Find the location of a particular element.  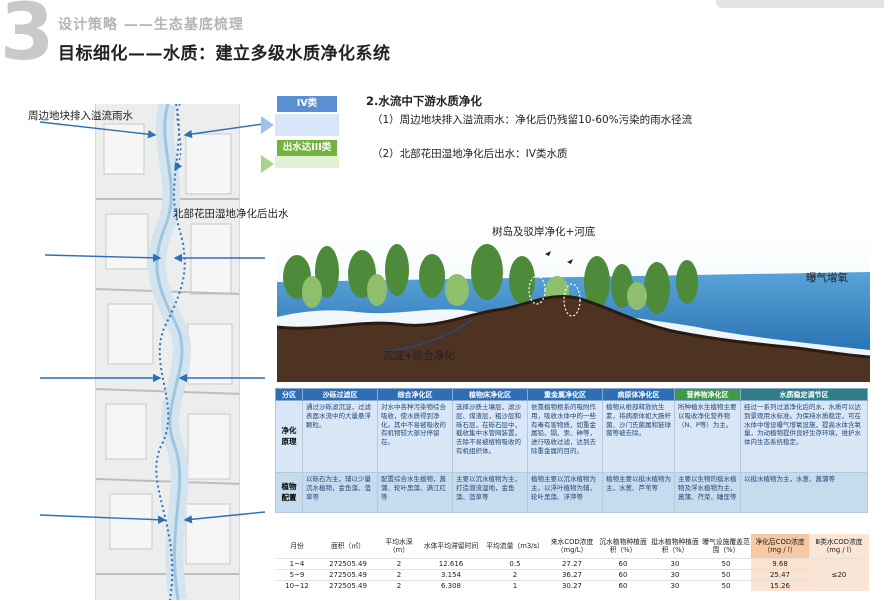

column-header: 水体平均滞留时间 is located at coordinates (451, 546).